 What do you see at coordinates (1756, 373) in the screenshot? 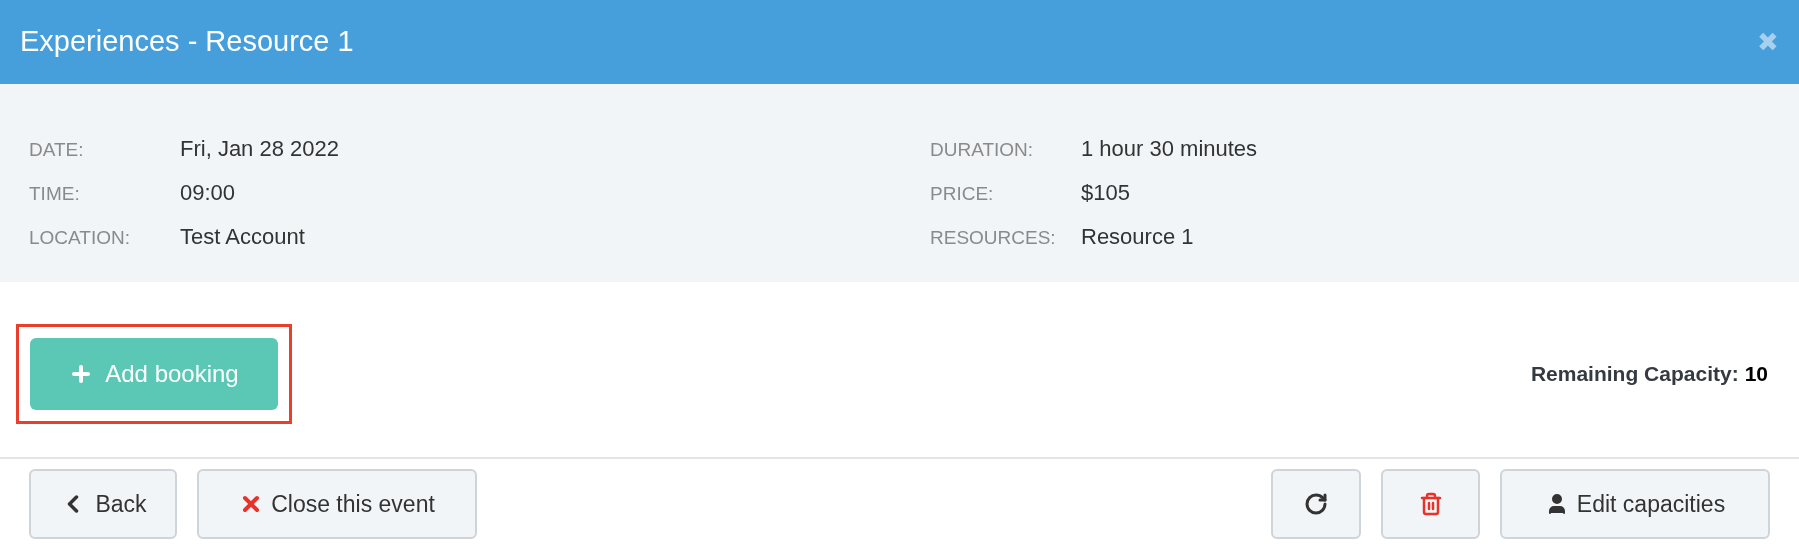
I see `capacity-value: 10` at bounding box center [1756, 373].